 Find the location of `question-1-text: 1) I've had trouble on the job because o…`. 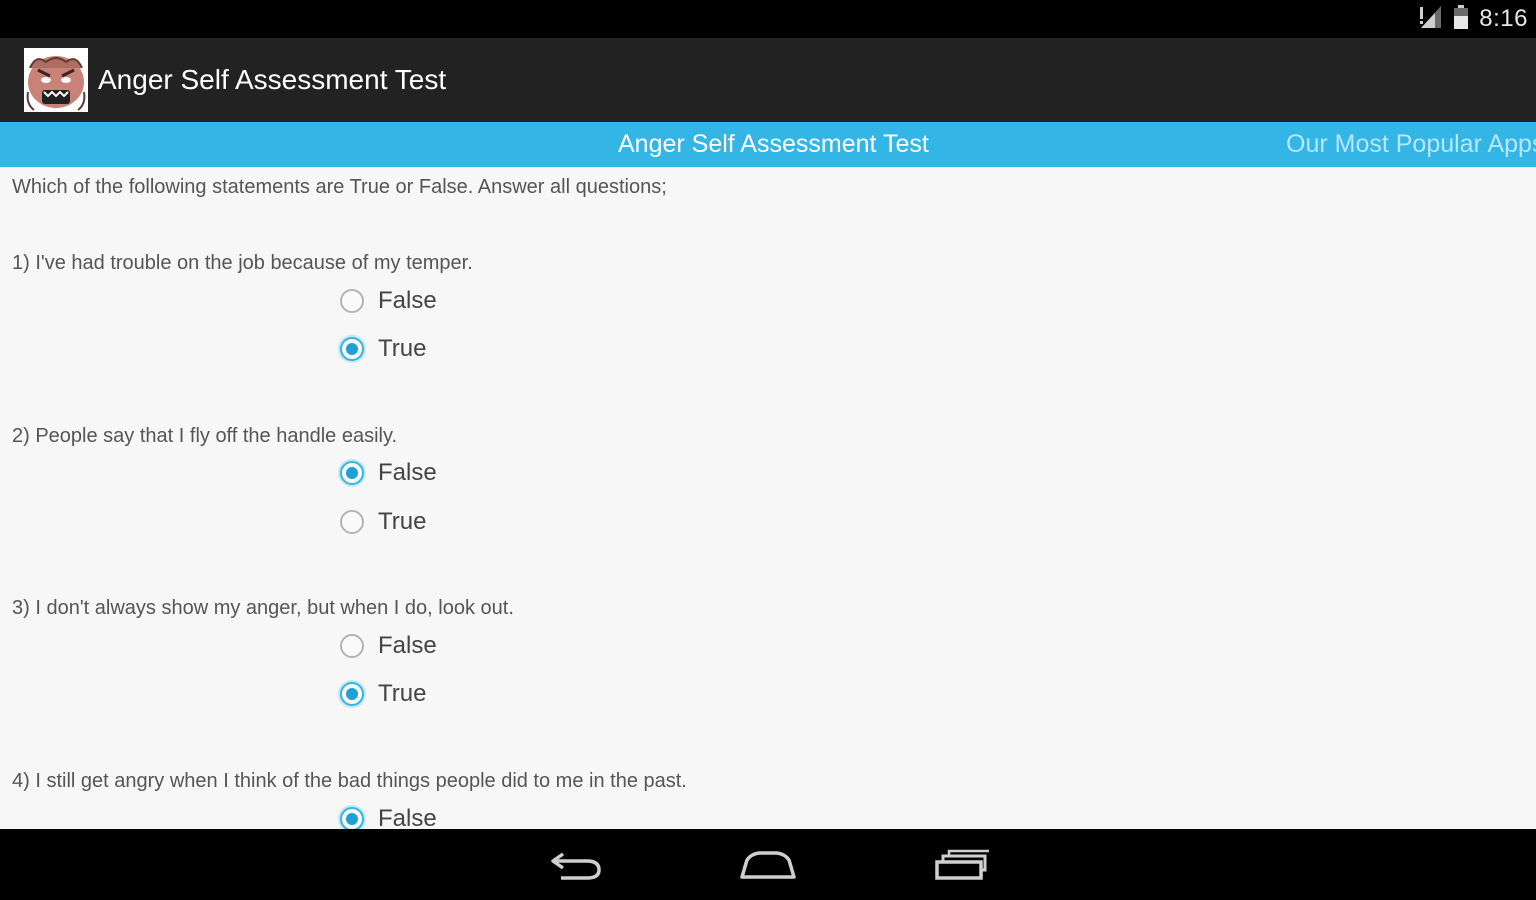

question-1-text: 1) I've had trouble on the job because o… is located at coordinates (242, 263).